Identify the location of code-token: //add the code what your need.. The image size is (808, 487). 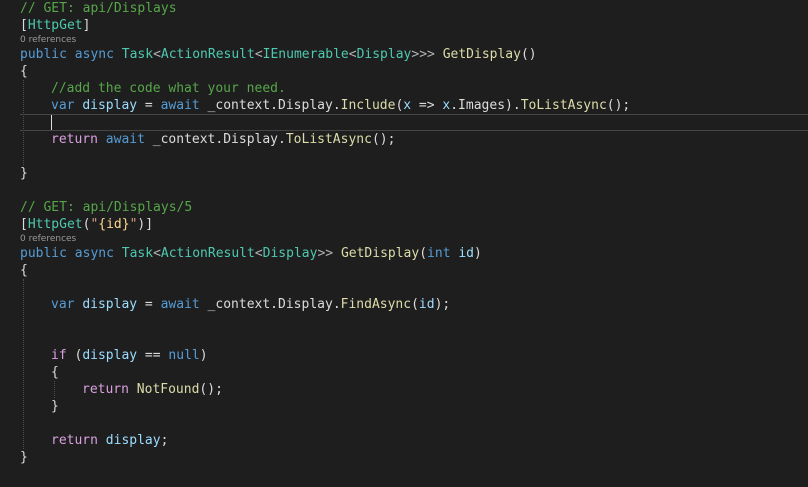
(168, 88).